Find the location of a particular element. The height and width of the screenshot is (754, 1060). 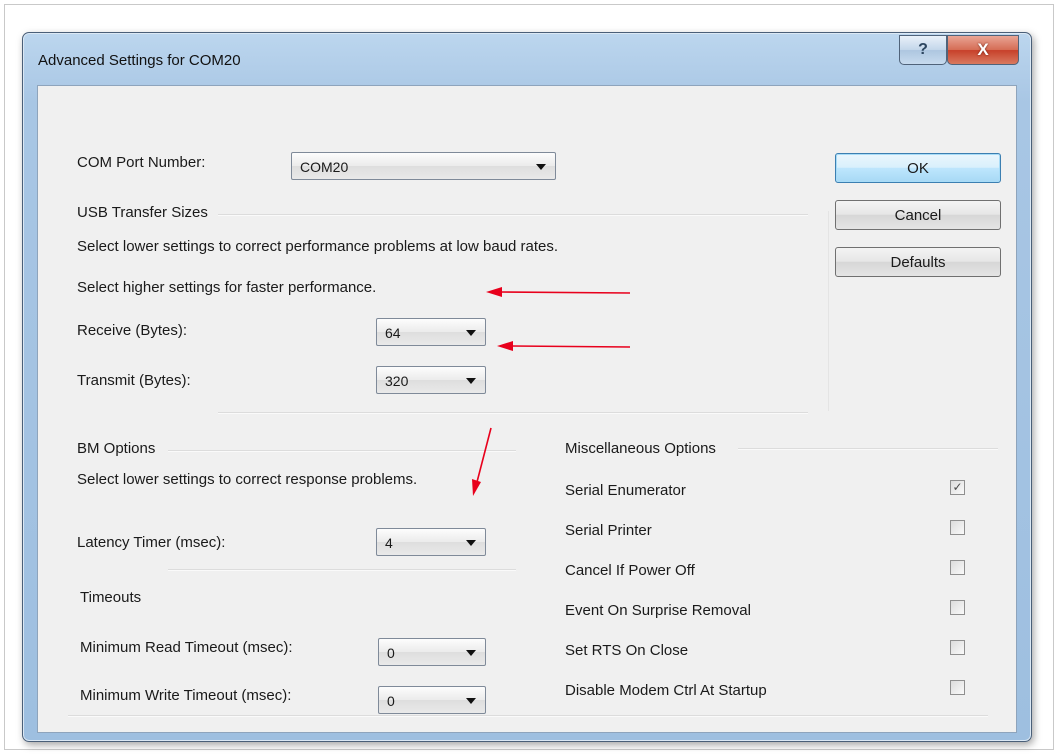

min-read-timeout-value: 0 is located at coordinates (391, 653).